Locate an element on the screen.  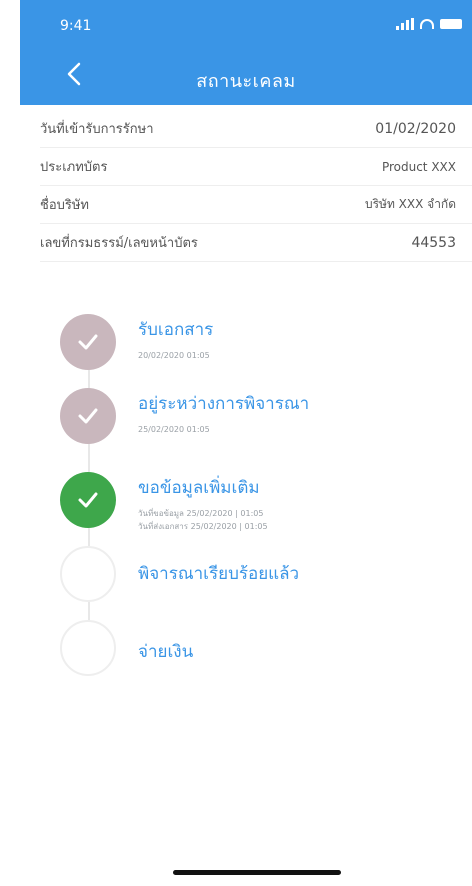
step-date: 25/02/2020 01:05 is located at coordinates (174, 429).